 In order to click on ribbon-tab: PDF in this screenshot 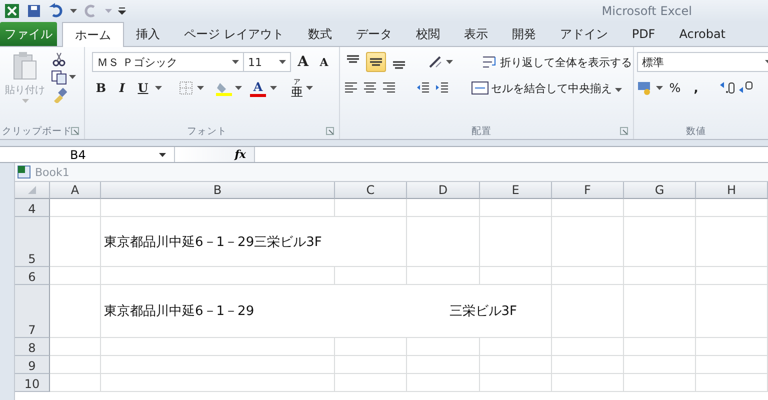, I will do `click(644, 34)`.